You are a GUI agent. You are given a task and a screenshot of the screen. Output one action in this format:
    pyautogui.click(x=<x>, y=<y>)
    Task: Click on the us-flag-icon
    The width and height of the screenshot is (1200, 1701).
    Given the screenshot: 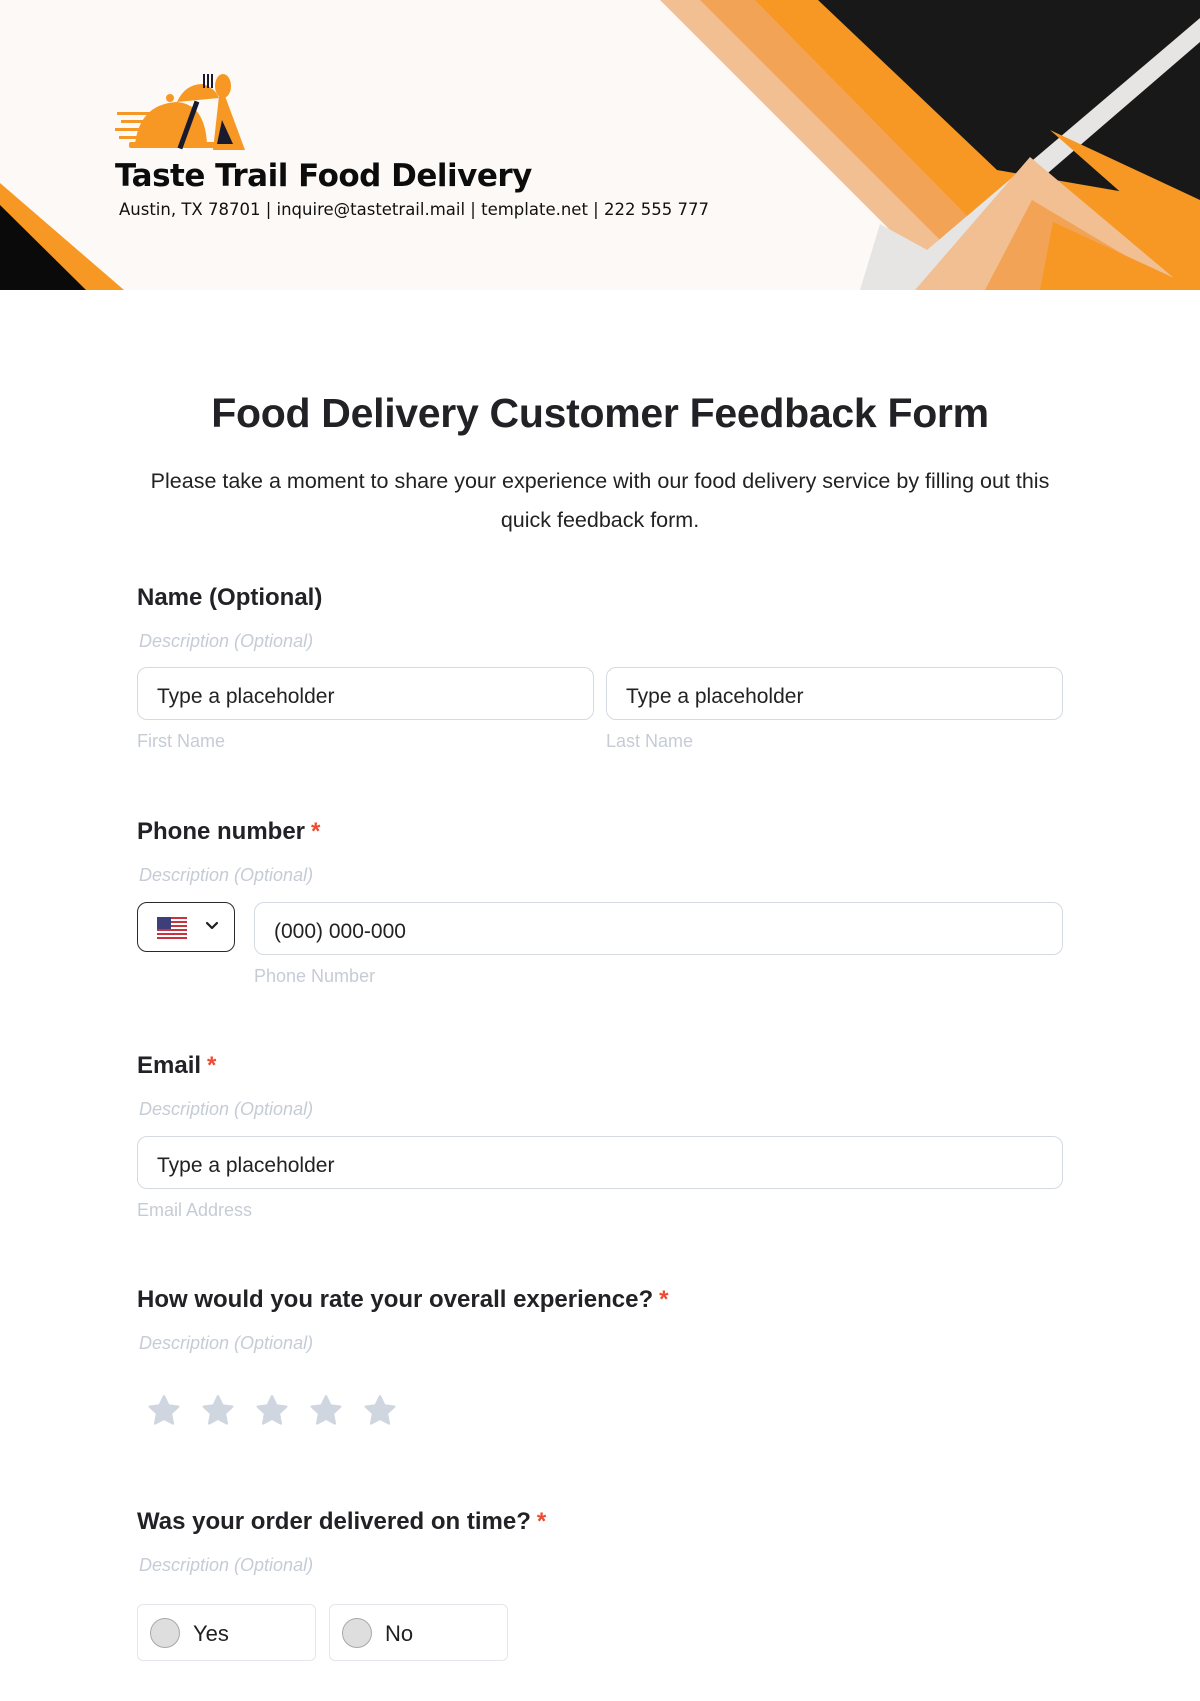 What is the action you would take?
    pyautogui.click(x=172, y=928)
    